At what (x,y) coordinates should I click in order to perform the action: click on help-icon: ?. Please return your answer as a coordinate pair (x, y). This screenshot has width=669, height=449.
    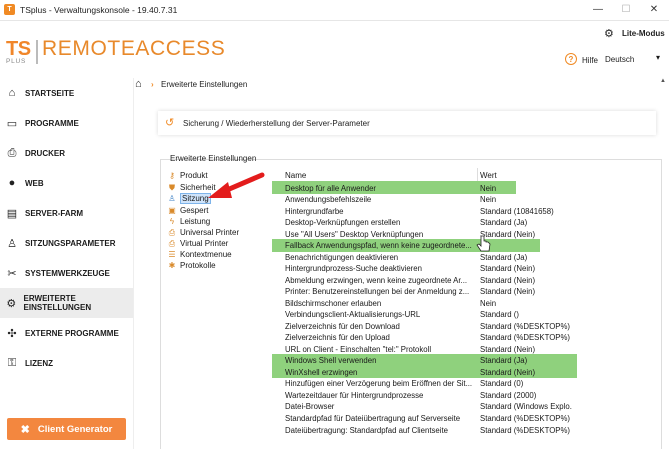
    Looking at the image, I should click on (571, 59).